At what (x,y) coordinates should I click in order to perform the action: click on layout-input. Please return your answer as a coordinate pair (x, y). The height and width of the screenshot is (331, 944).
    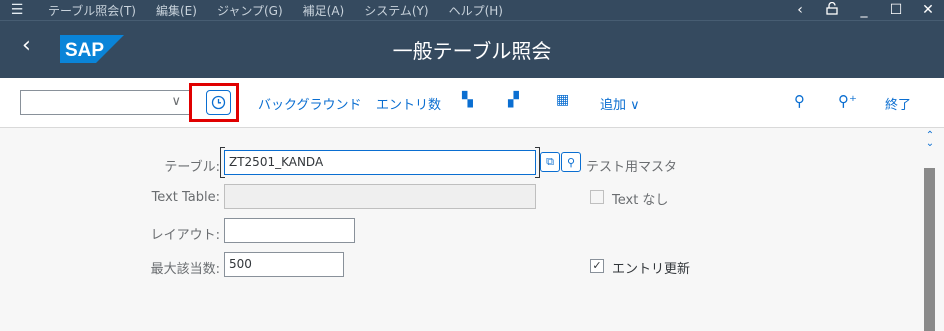
    Looking at the image, I should click on (289, 230).